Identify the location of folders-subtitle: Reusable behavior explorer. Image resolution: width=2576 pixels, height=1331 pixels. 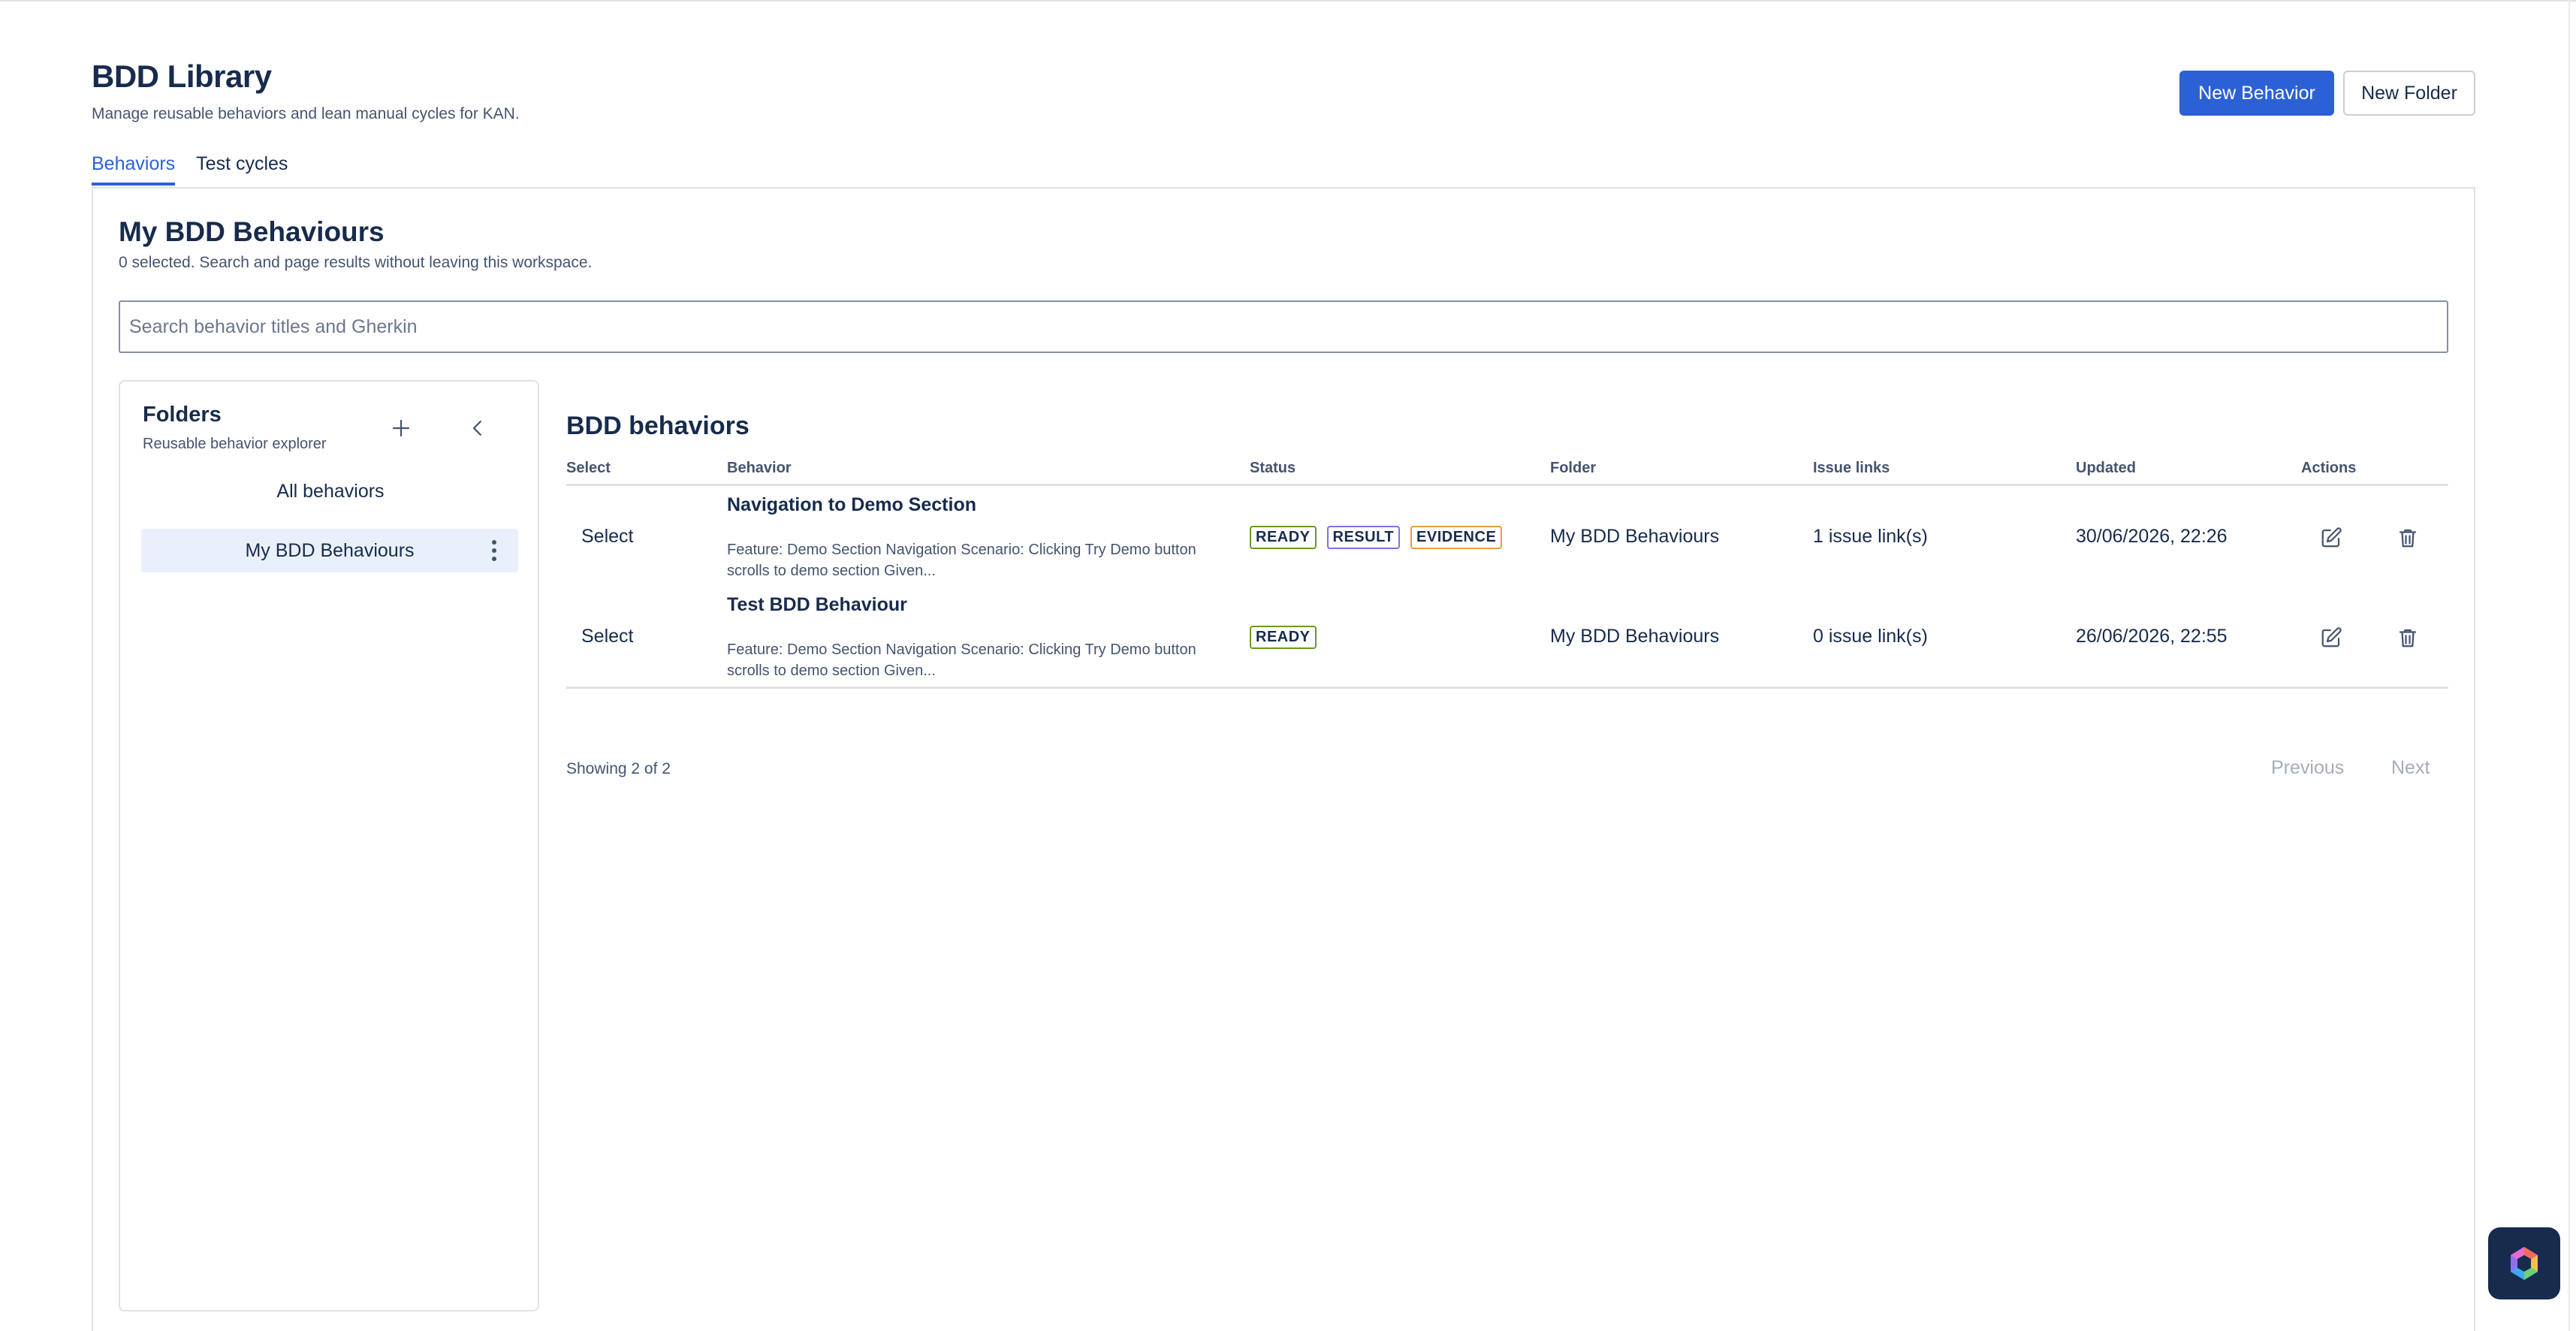
(235, 444).